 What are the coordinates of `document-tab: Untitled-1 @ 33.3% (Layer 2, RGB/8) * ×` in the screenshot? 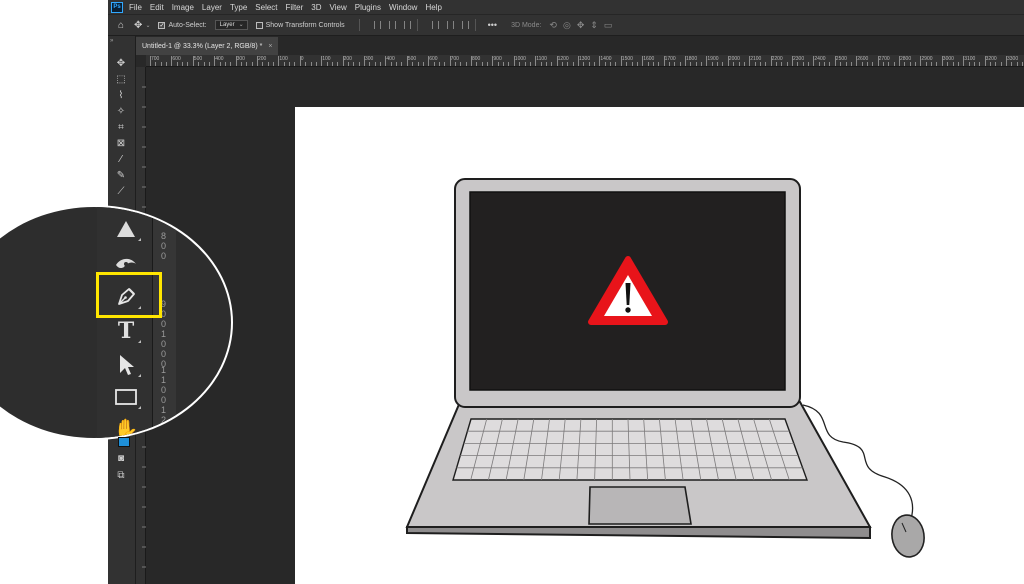 It's located at (207, 46).